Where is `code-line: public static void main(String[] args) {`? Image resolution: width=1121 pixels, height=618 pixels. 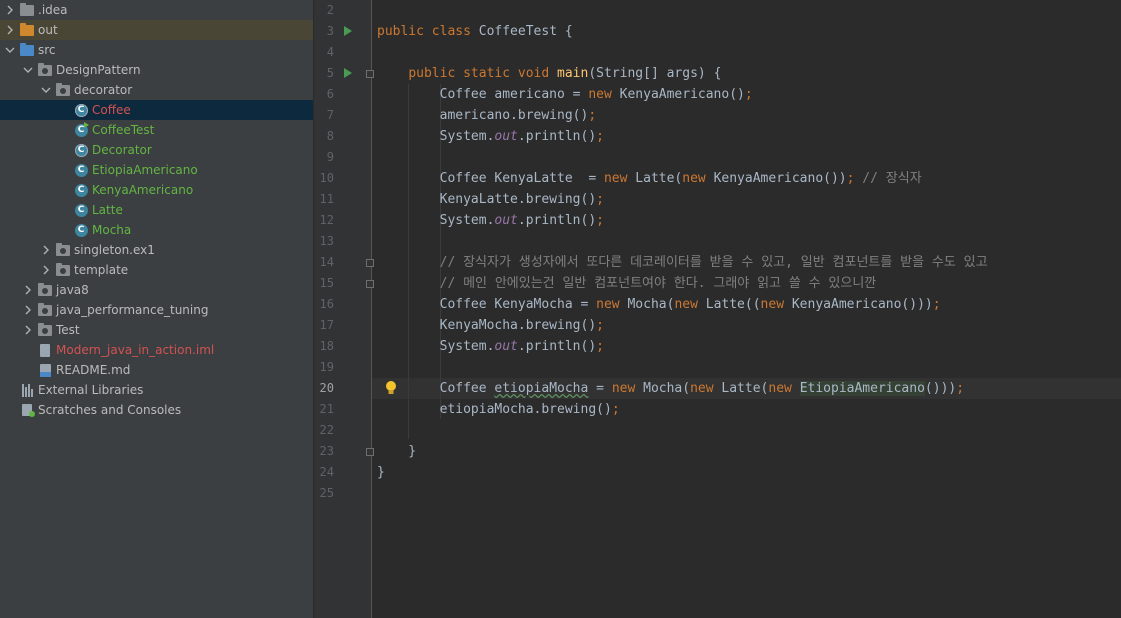
code-line: public static void main(String[] args) { is located at coordinates (549, 73).